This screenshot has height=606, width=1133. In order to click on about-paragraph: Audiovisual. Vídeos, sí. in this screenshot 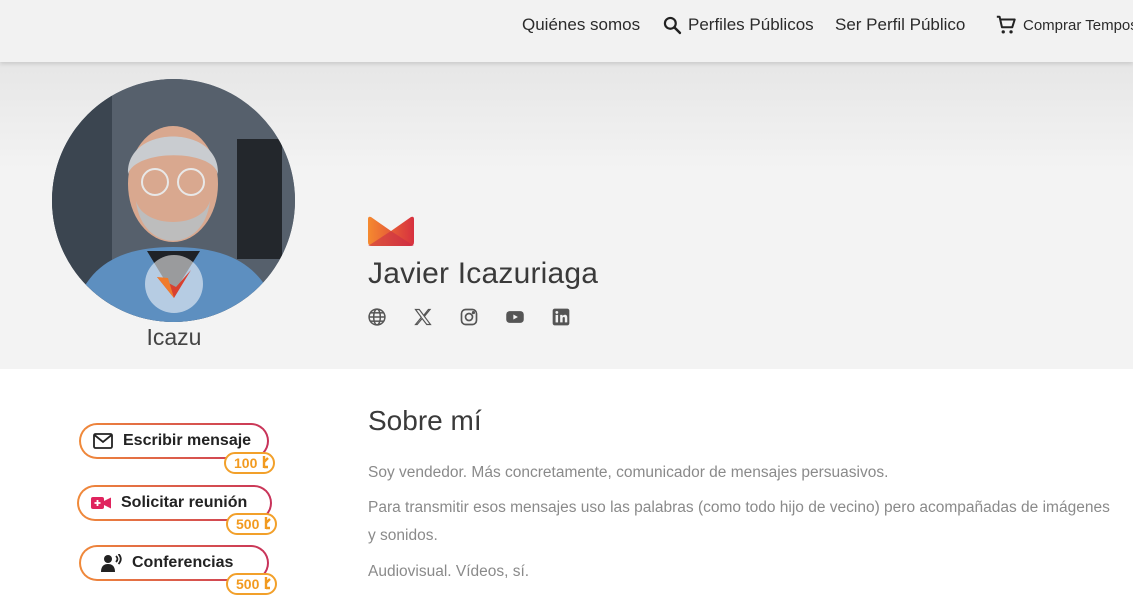, I will do `click(449, 571)`.